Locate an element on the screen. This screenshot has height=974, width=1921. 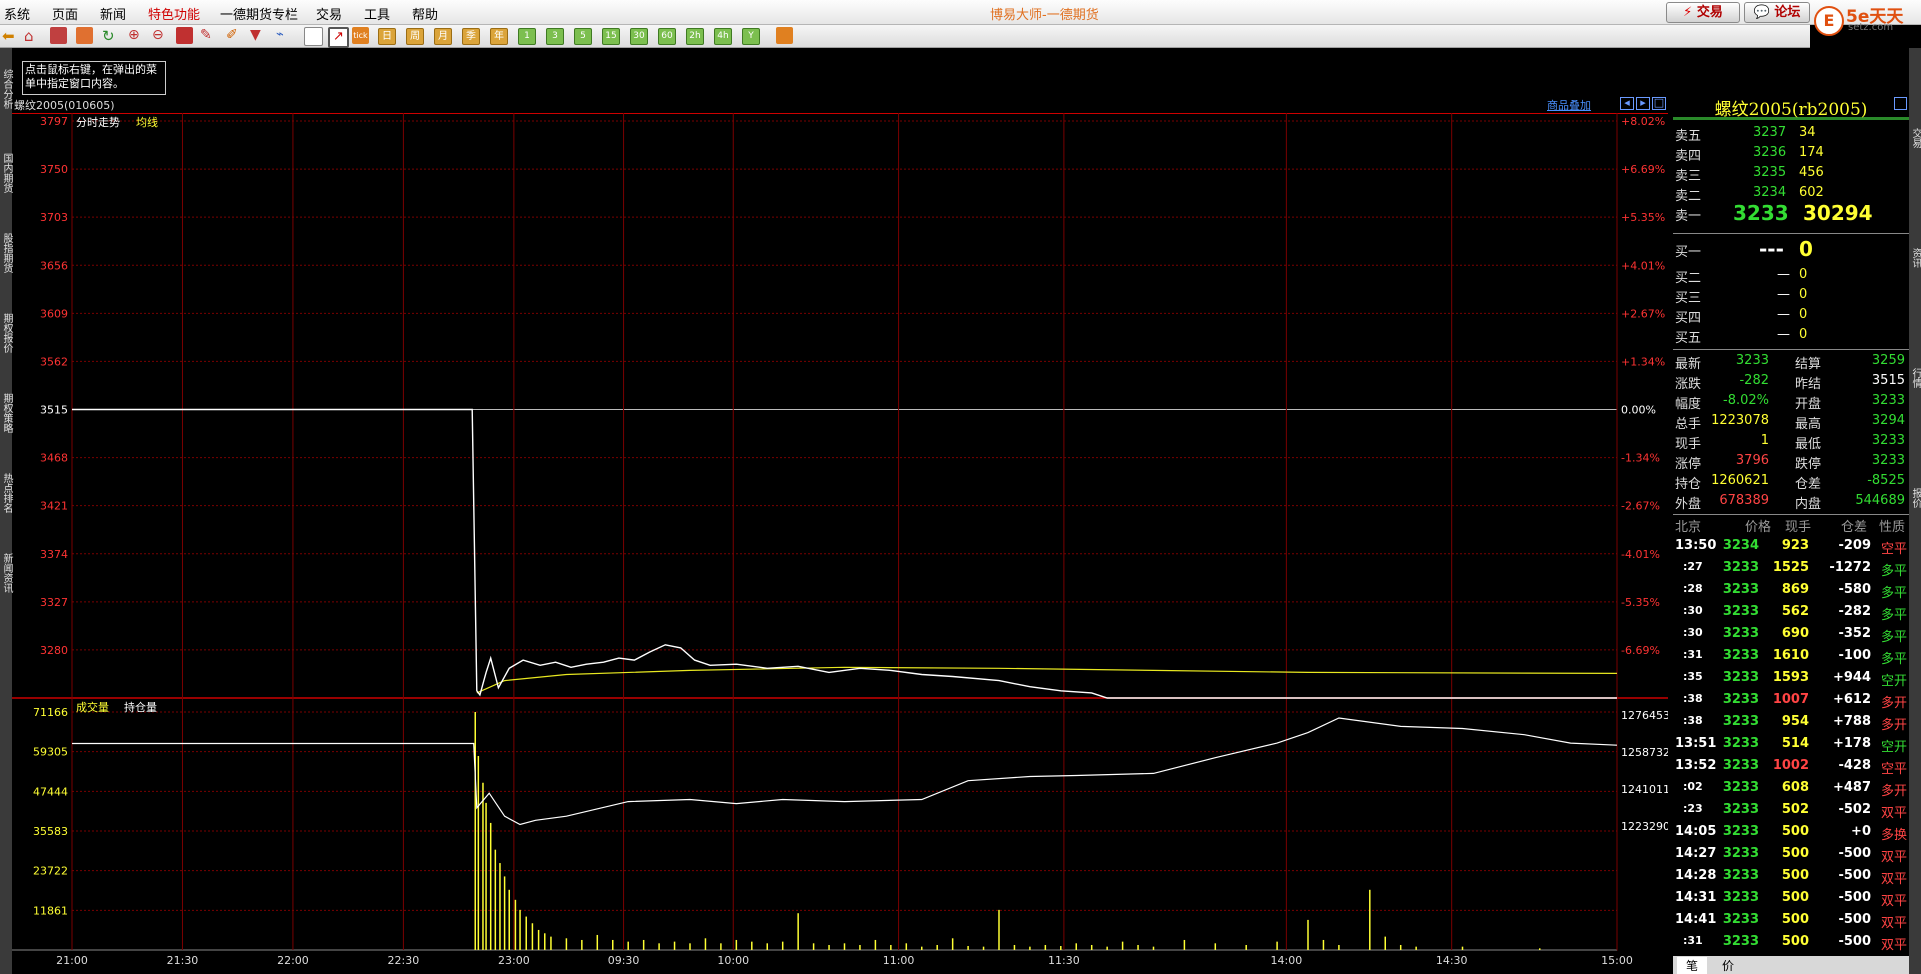
tick-time: :35 is located at coordinates (1693, 676).